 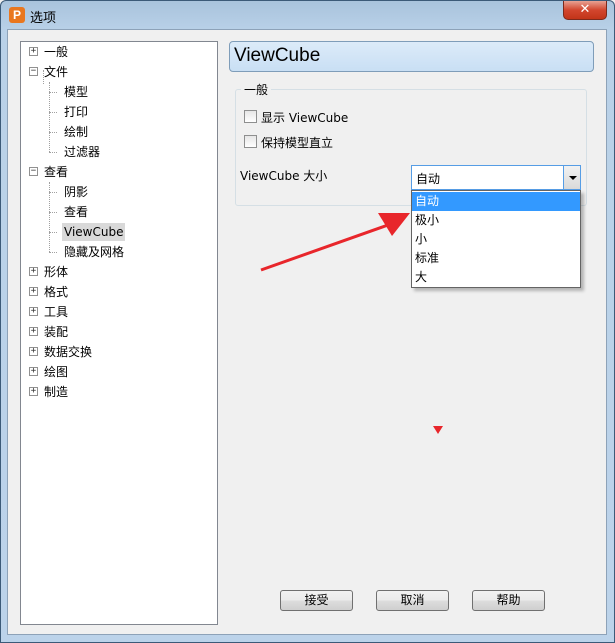 I want to click on annotation-arrow, so click(x=335, y=242).